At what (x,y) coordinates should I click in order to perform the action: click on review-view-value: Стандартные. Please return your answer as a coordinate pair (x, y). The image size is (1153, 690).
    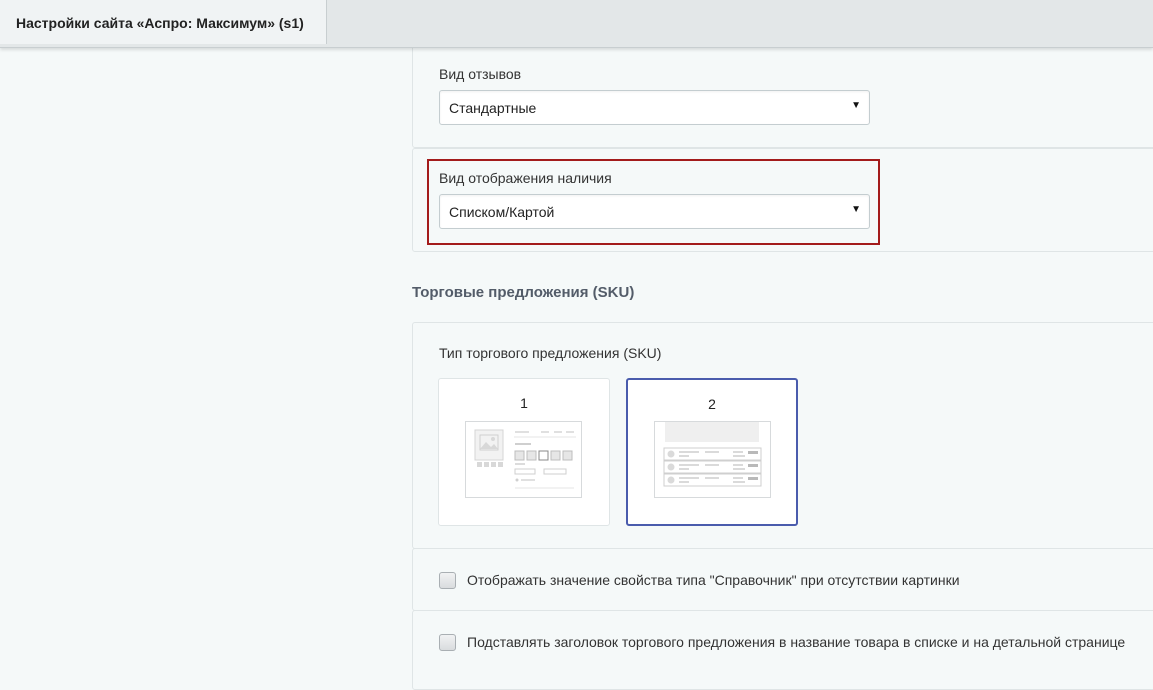
    Looking at the image, I should click on (493, 108).